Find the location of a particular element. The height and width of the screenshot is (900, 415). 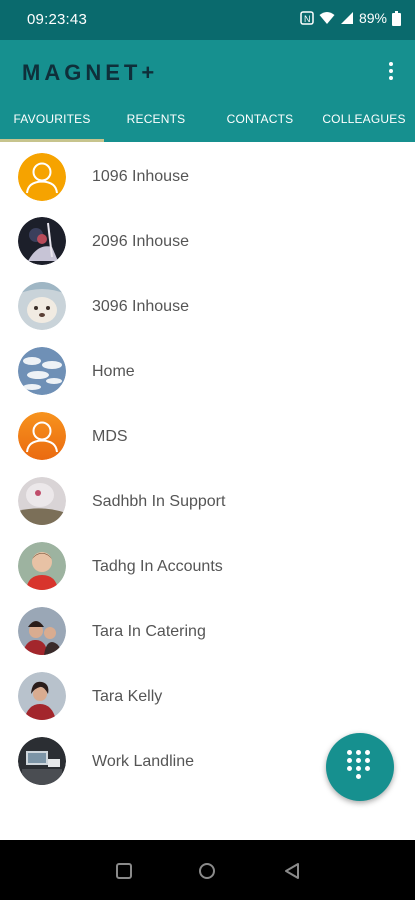

tab-label: FAVOURITES is located at coordinates (52, 119).